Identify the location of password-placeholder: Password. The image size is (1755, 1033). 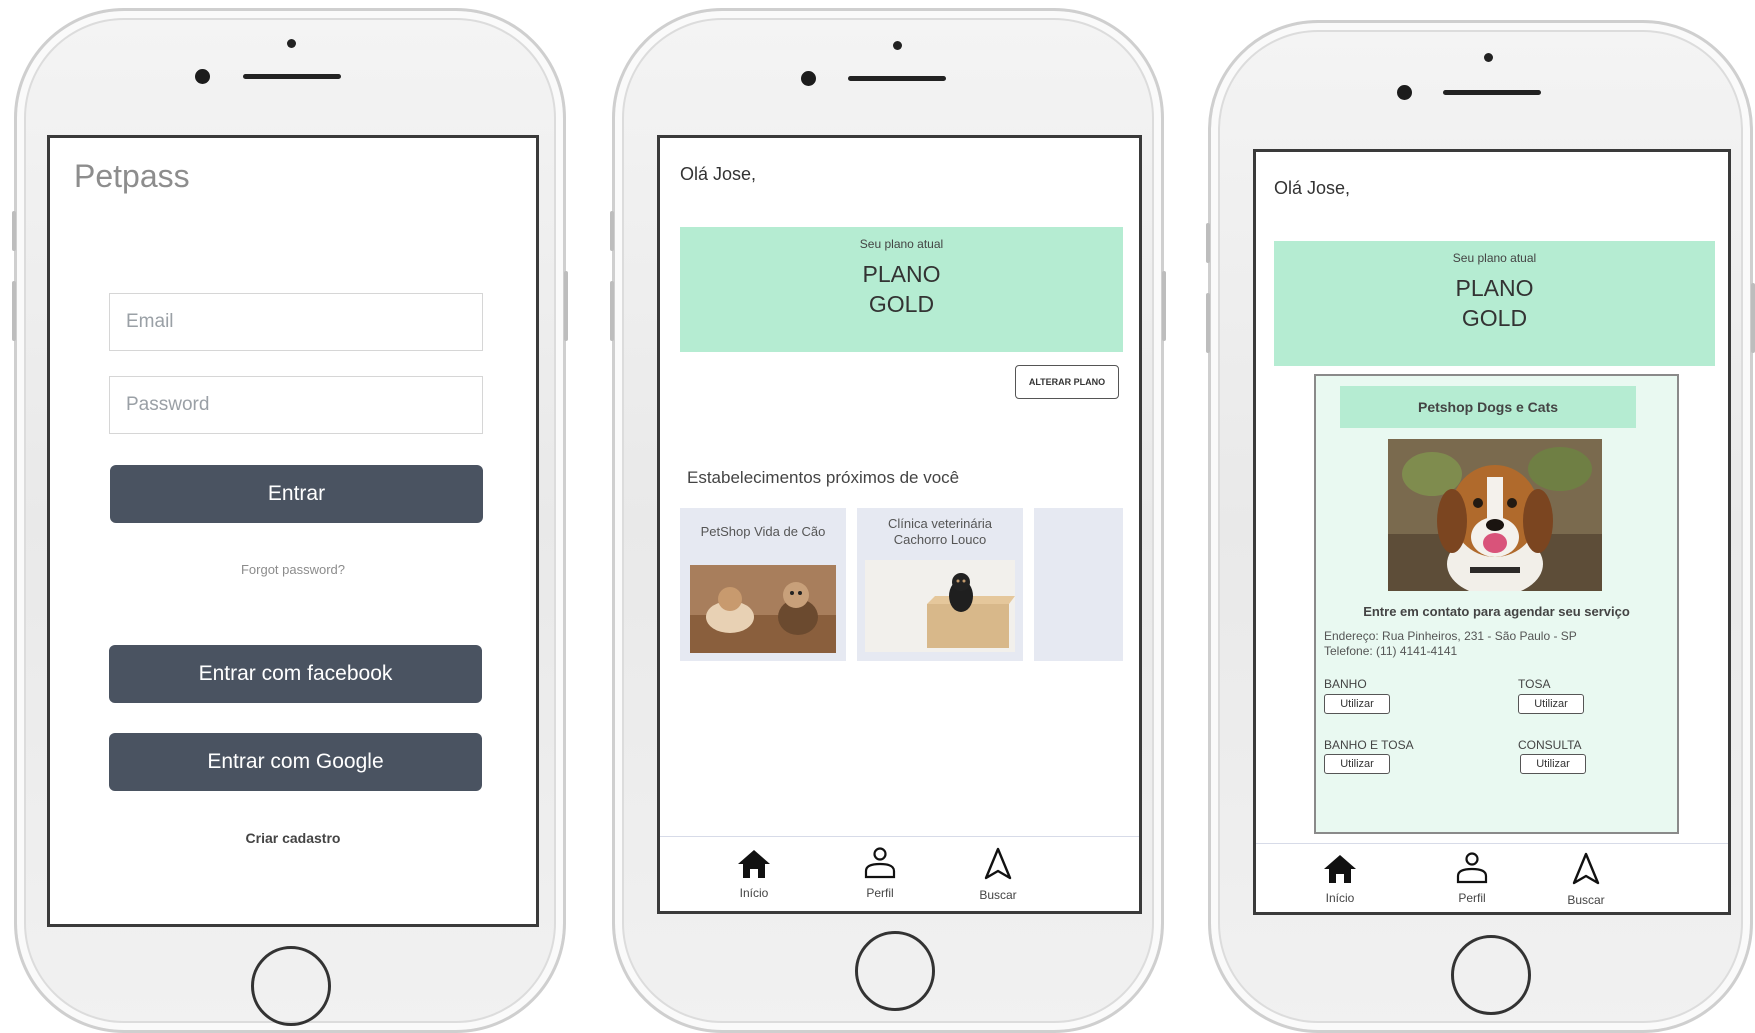
(168, 404).